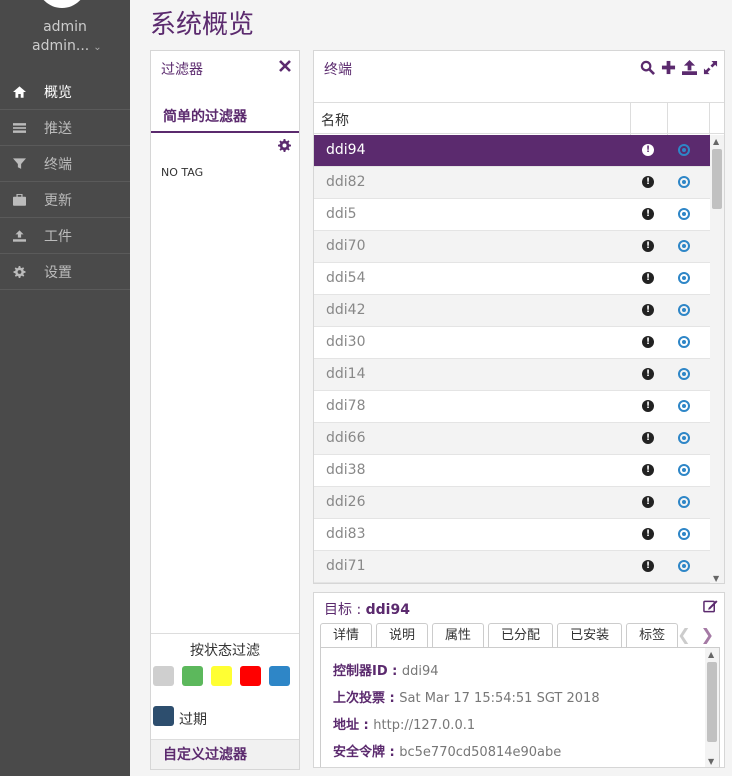 Image resolution: width=732 pixels, height=776 pixels. What do you see at coordinates (512, 311) in the screenshot?
I see `table-row: ddi42!` at bounding box center [512, 311].